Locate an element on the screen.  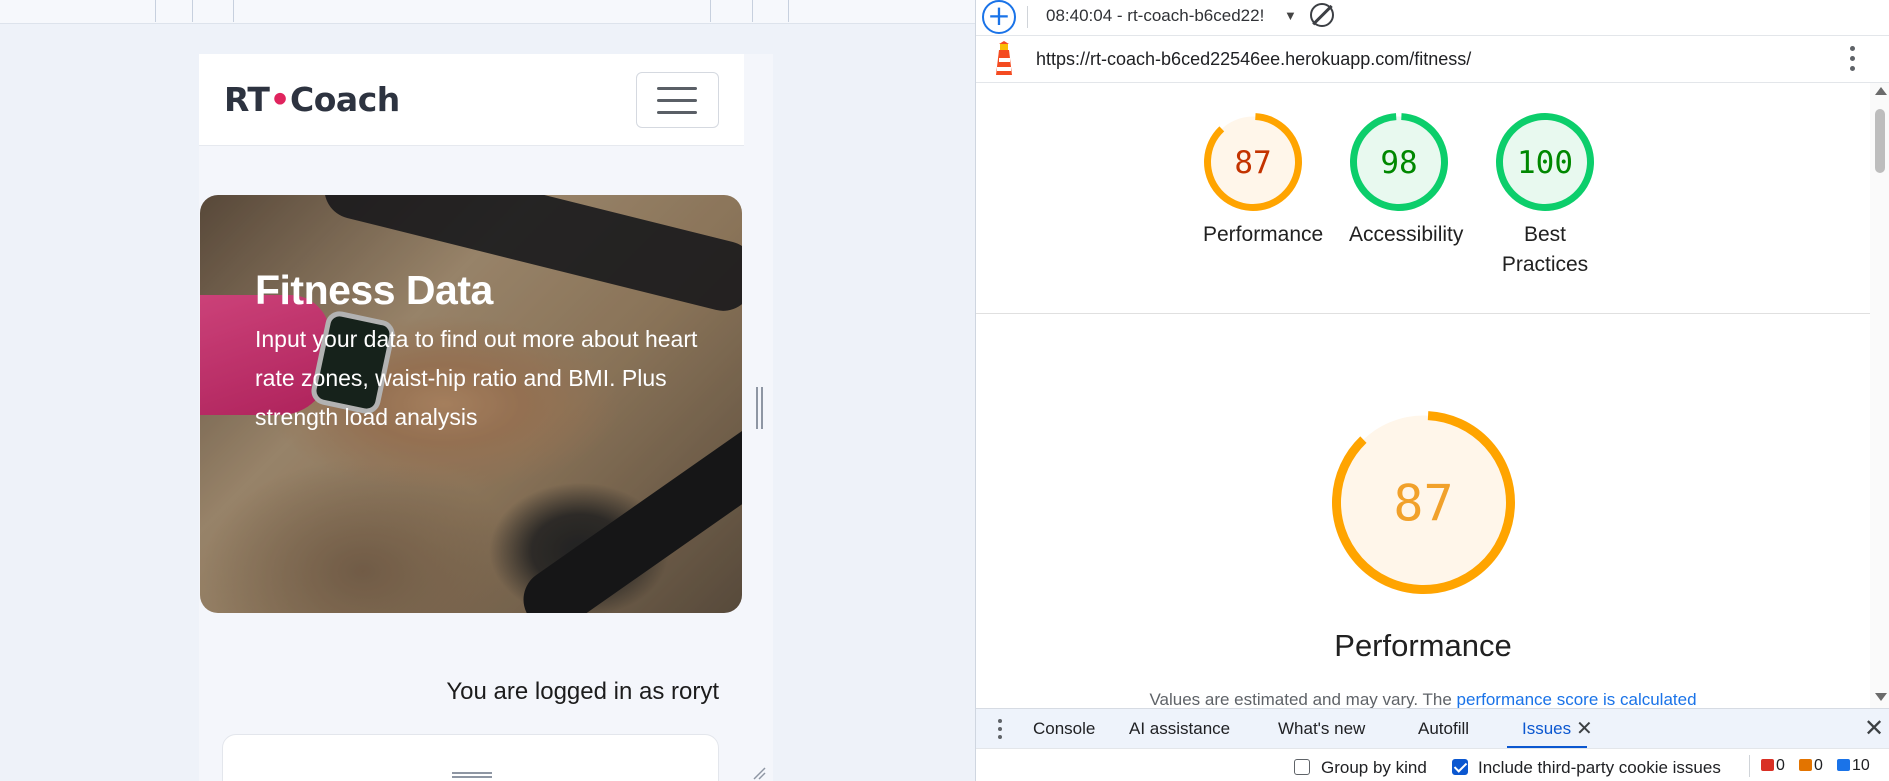
clear-all-icon is located at coordinates (1322, 15).